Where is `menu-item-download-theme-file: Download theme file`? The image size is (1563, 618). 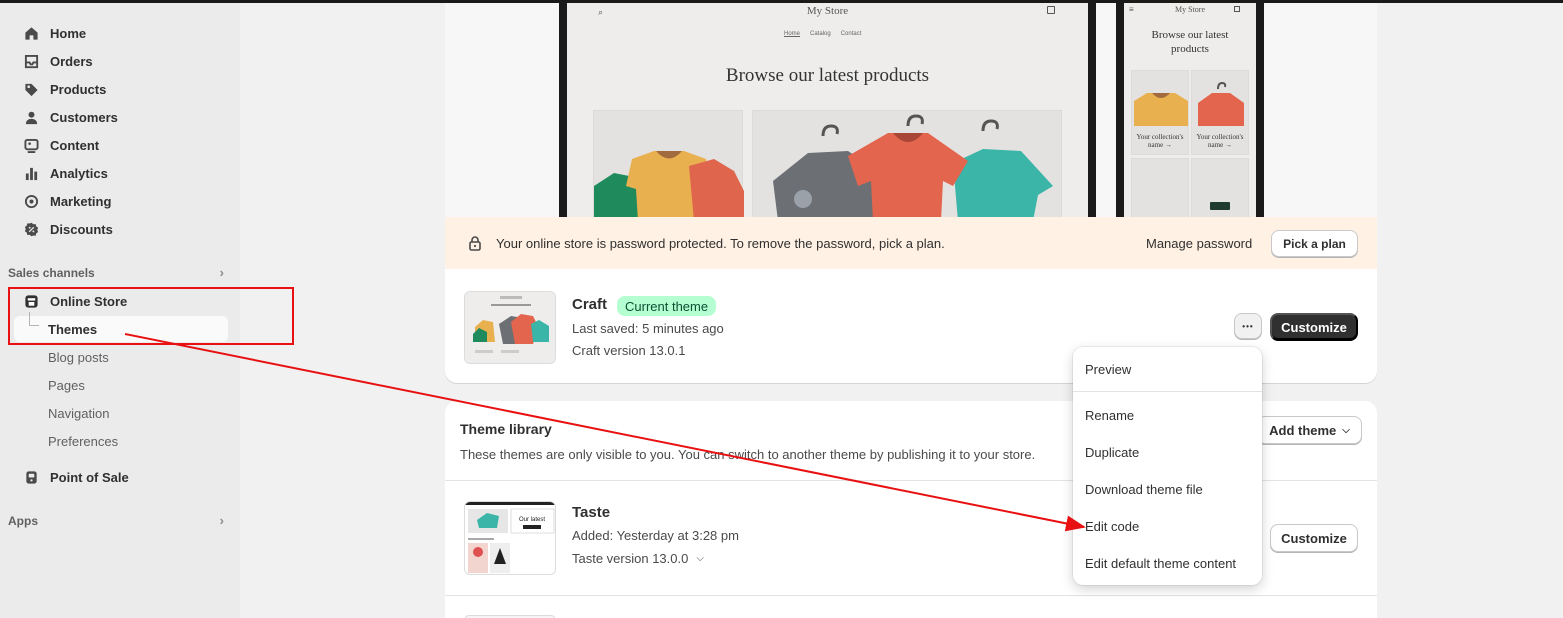 menu-item-download-theme-file: Download theme file is located at coordinates (1144, 489).